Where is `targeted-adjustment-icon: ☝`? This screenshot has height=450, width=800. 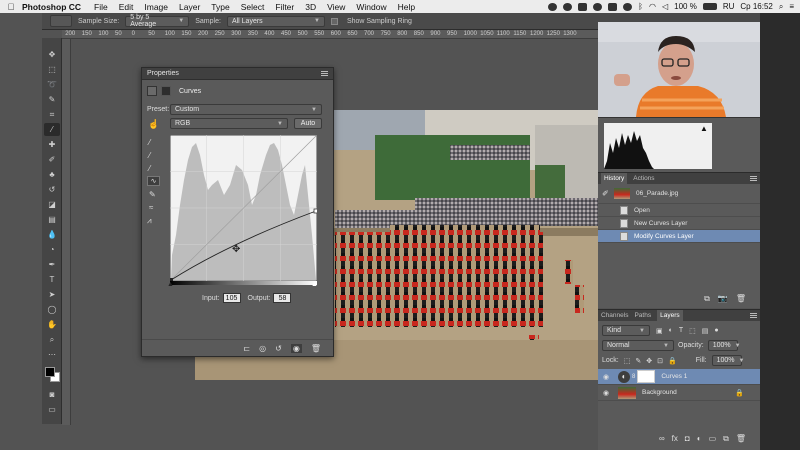
targeted-adjustment-icon: ☝ is located at coordinates (153, 124).